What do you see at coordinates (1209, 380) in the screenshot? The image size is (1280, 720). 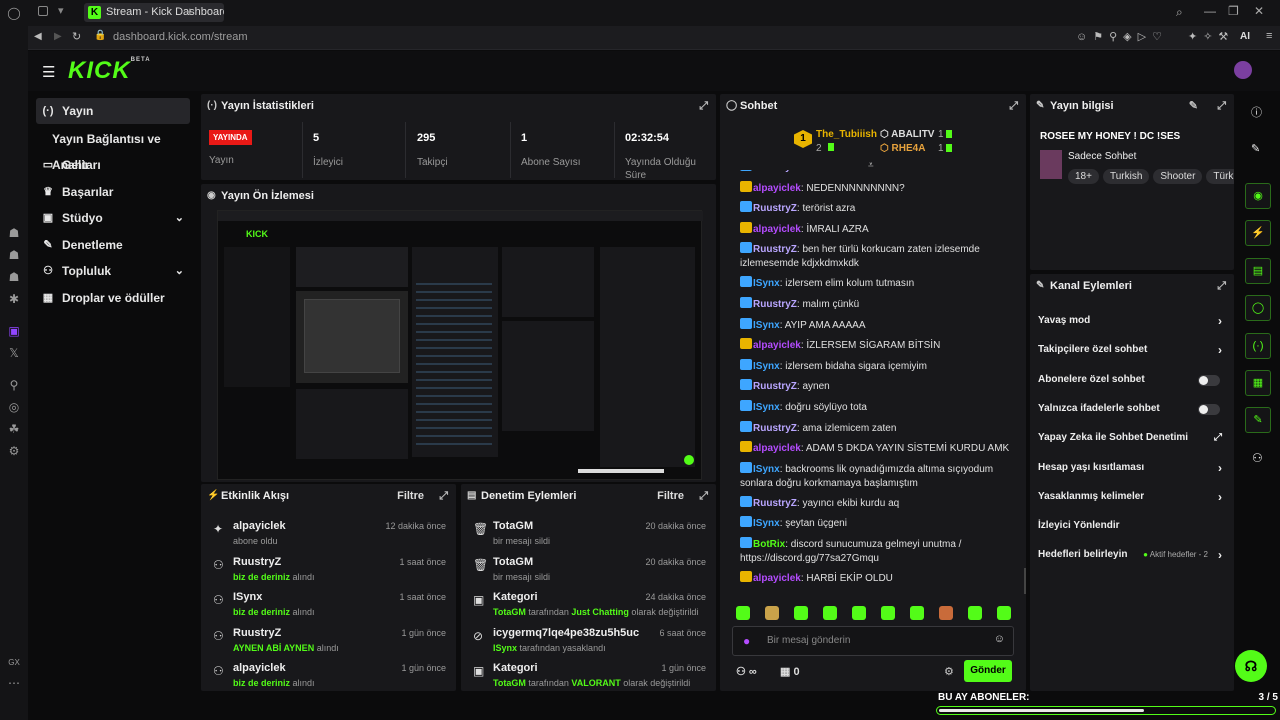 I see `toggle-switch` at bounding box center [1209, 380].